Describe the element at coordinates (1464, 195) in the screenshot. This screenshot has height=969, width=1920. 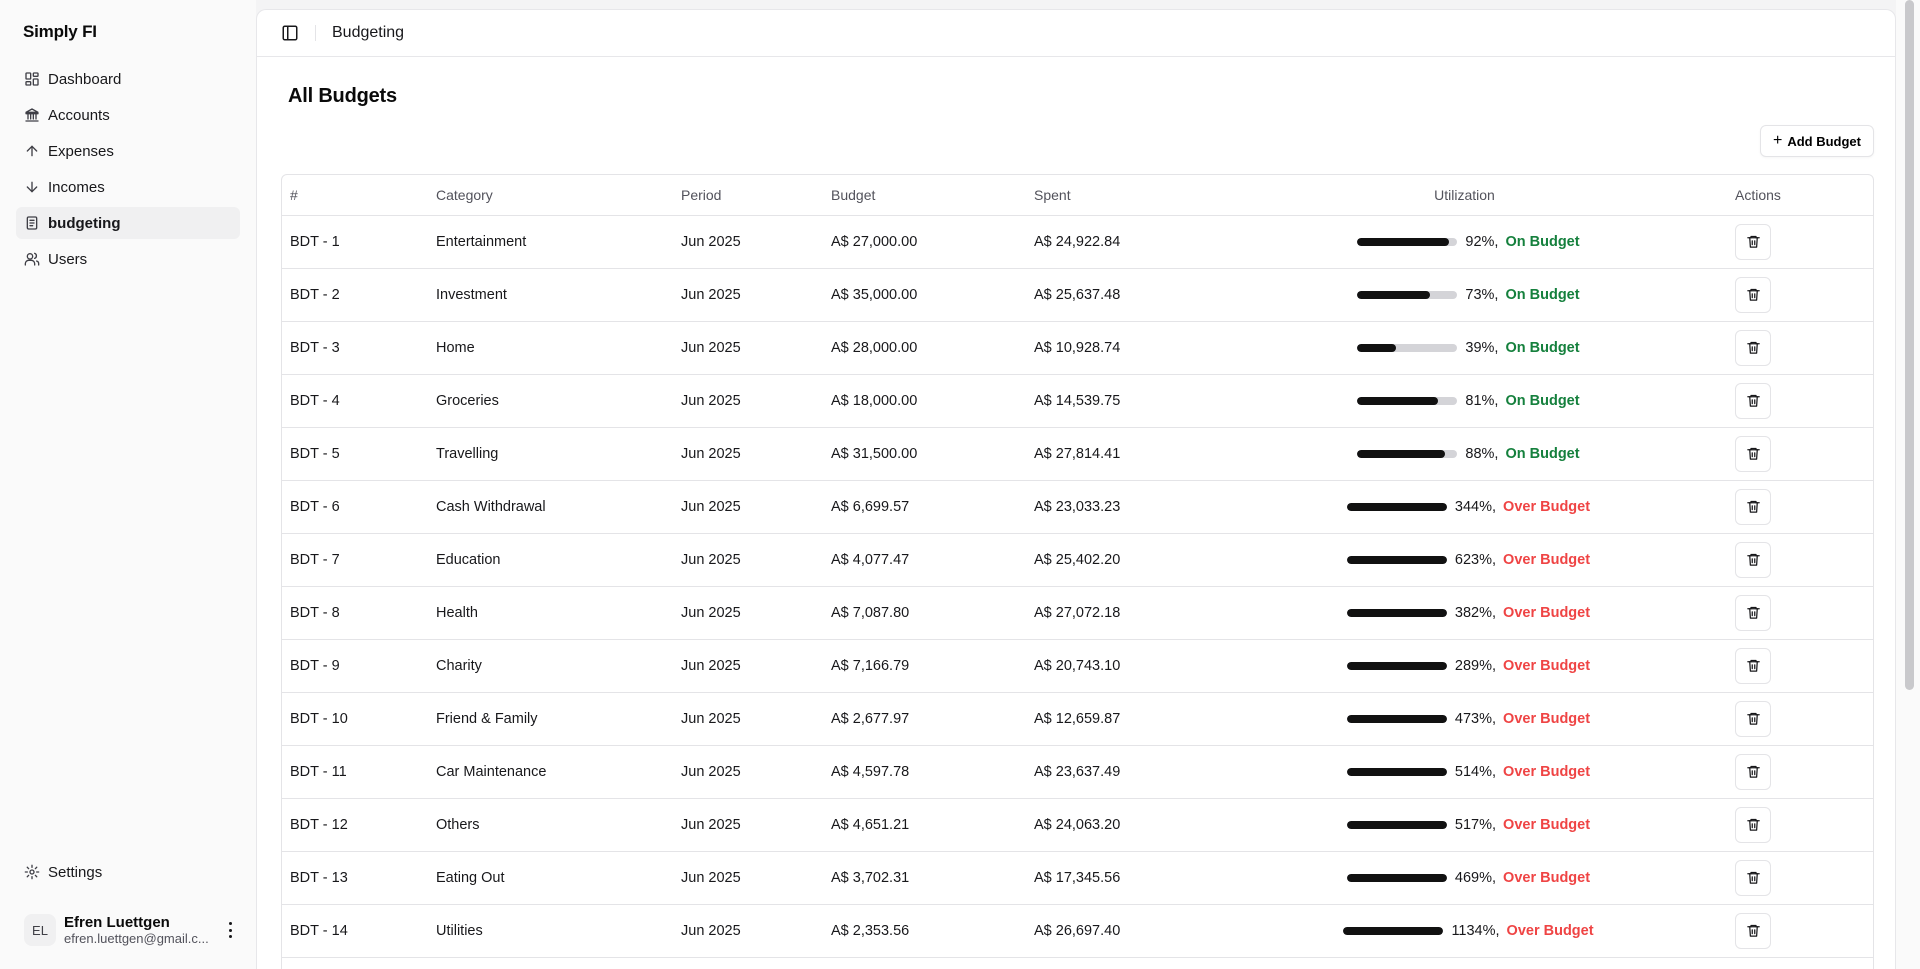
I see `column-header-utilization: Utilization` at that location.